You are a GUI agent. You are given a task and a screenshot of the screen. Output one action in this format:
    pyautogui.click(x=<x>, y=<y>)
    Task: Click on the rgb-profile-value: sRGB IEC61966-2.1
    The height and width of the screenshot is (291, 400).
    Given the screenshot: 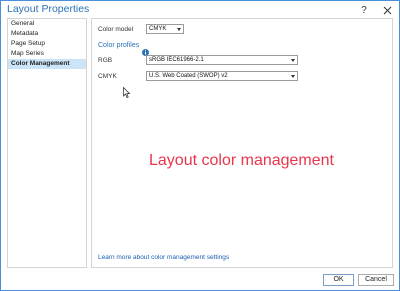 What is the action you would take?
    pyautogui.click(x=176, y=60)
    